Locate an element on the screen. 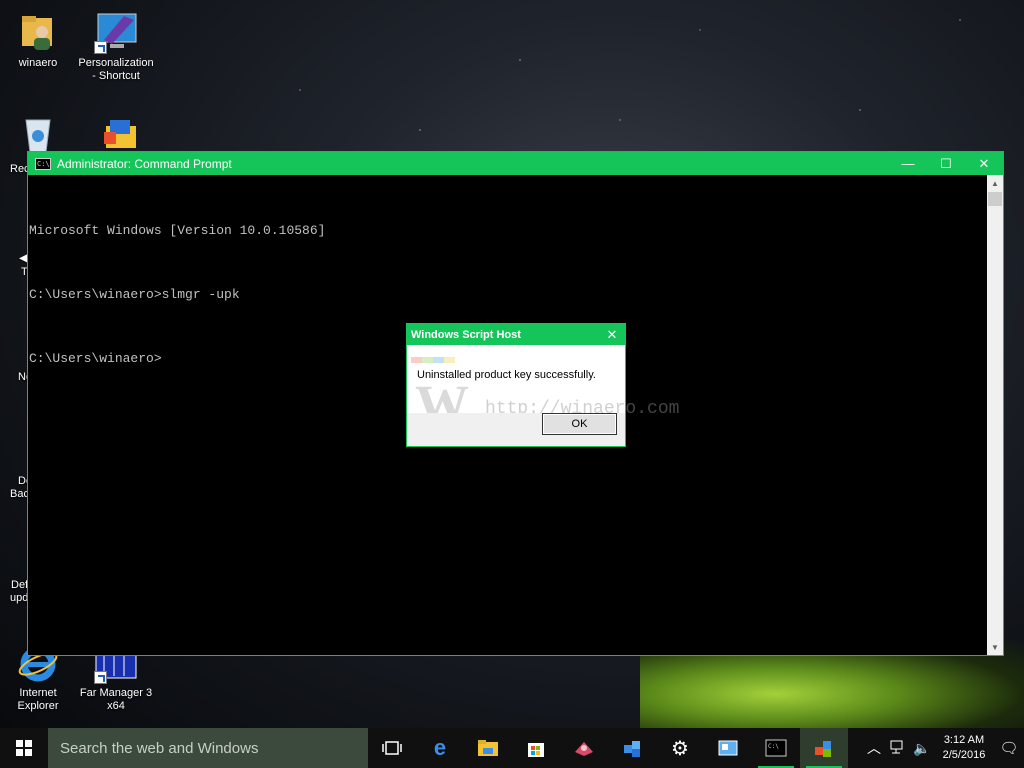  cmd-app-icon: C:\ is located at coordinates (43, 163).